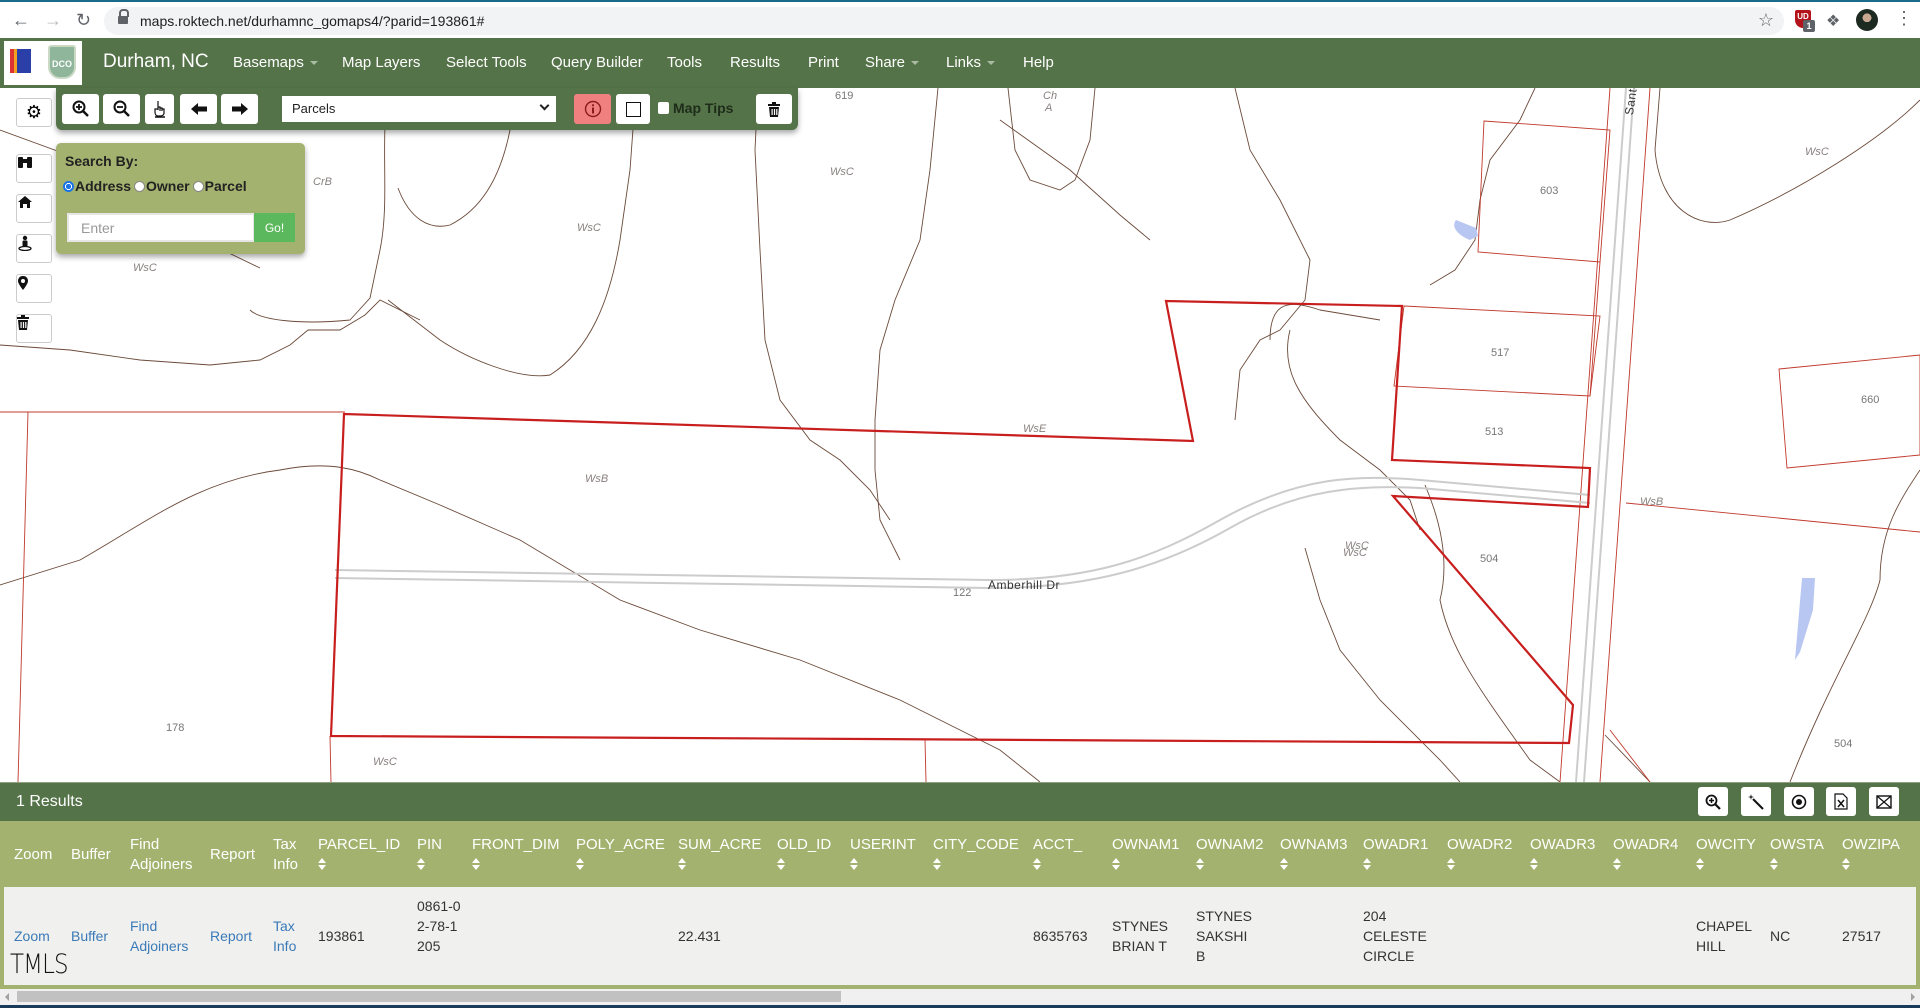  I want to click on col-sum-acre: SUM_ACRE, so click(719, 853).